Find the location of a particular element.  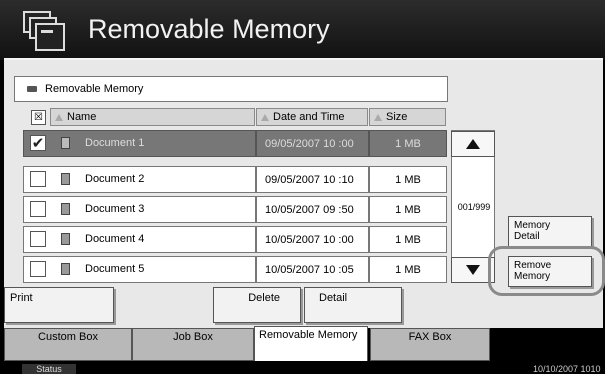

removable-memory-icon is located at coordinates (44, 31).